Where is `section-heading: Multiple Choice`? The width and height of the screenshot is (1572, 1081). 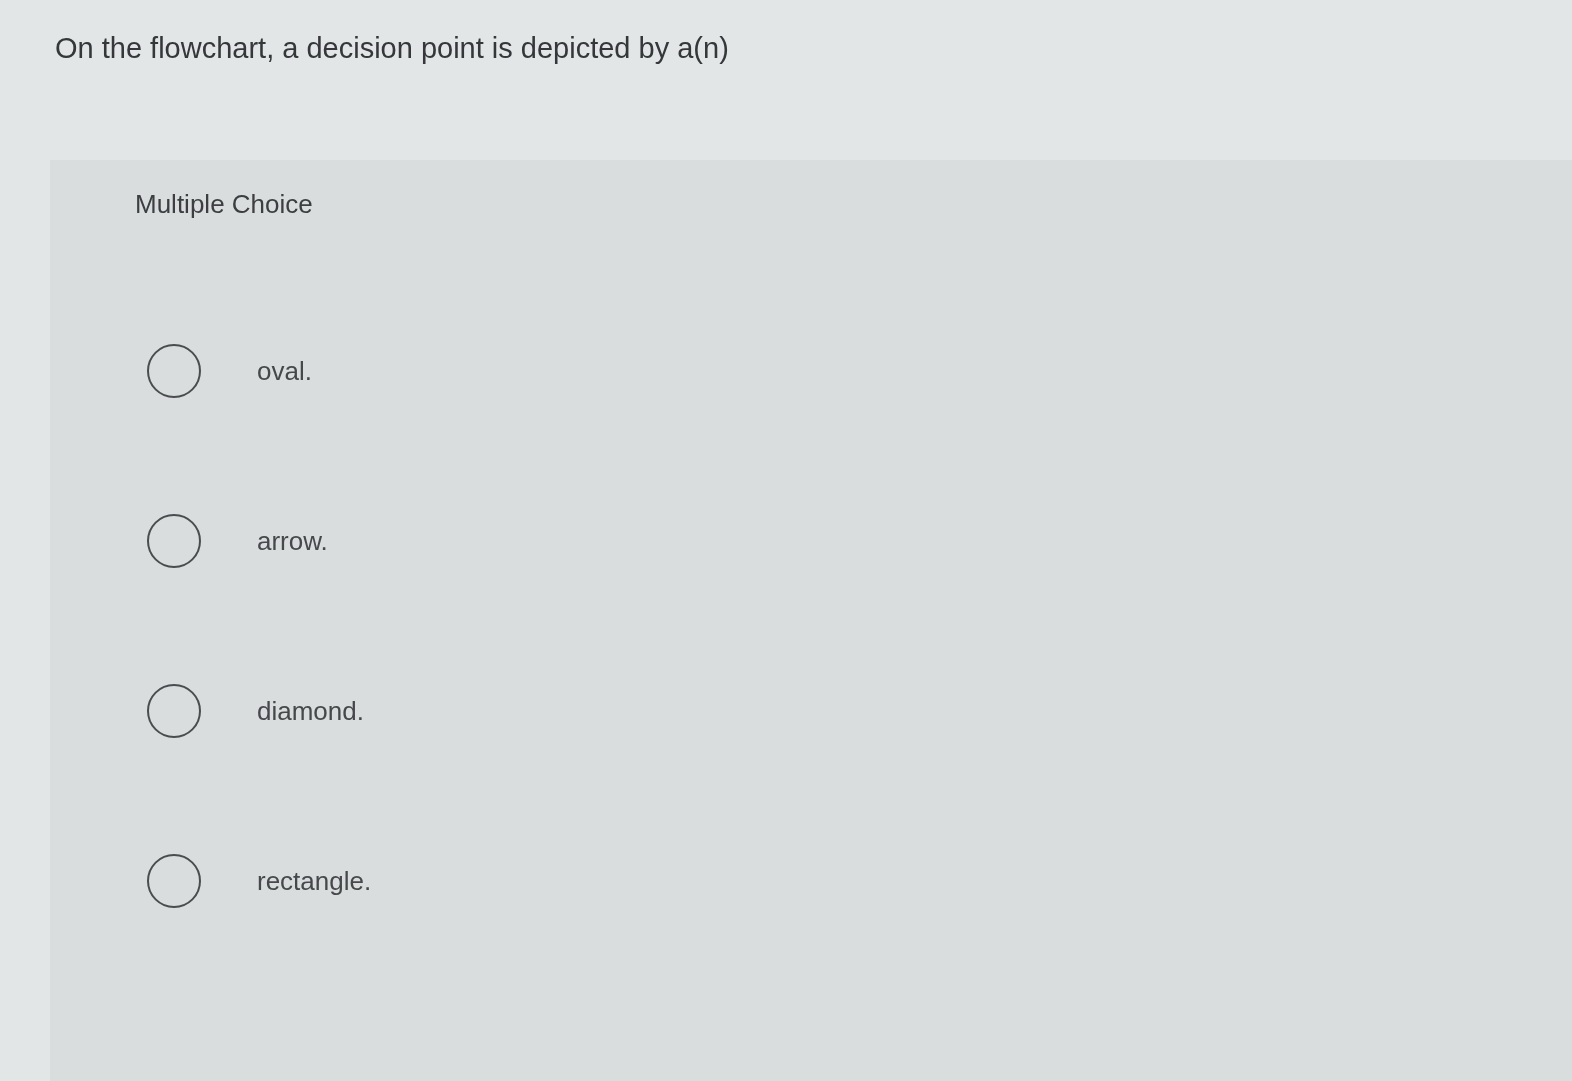
section-heading: Multiple Choice is located at coordinates (224, 204).